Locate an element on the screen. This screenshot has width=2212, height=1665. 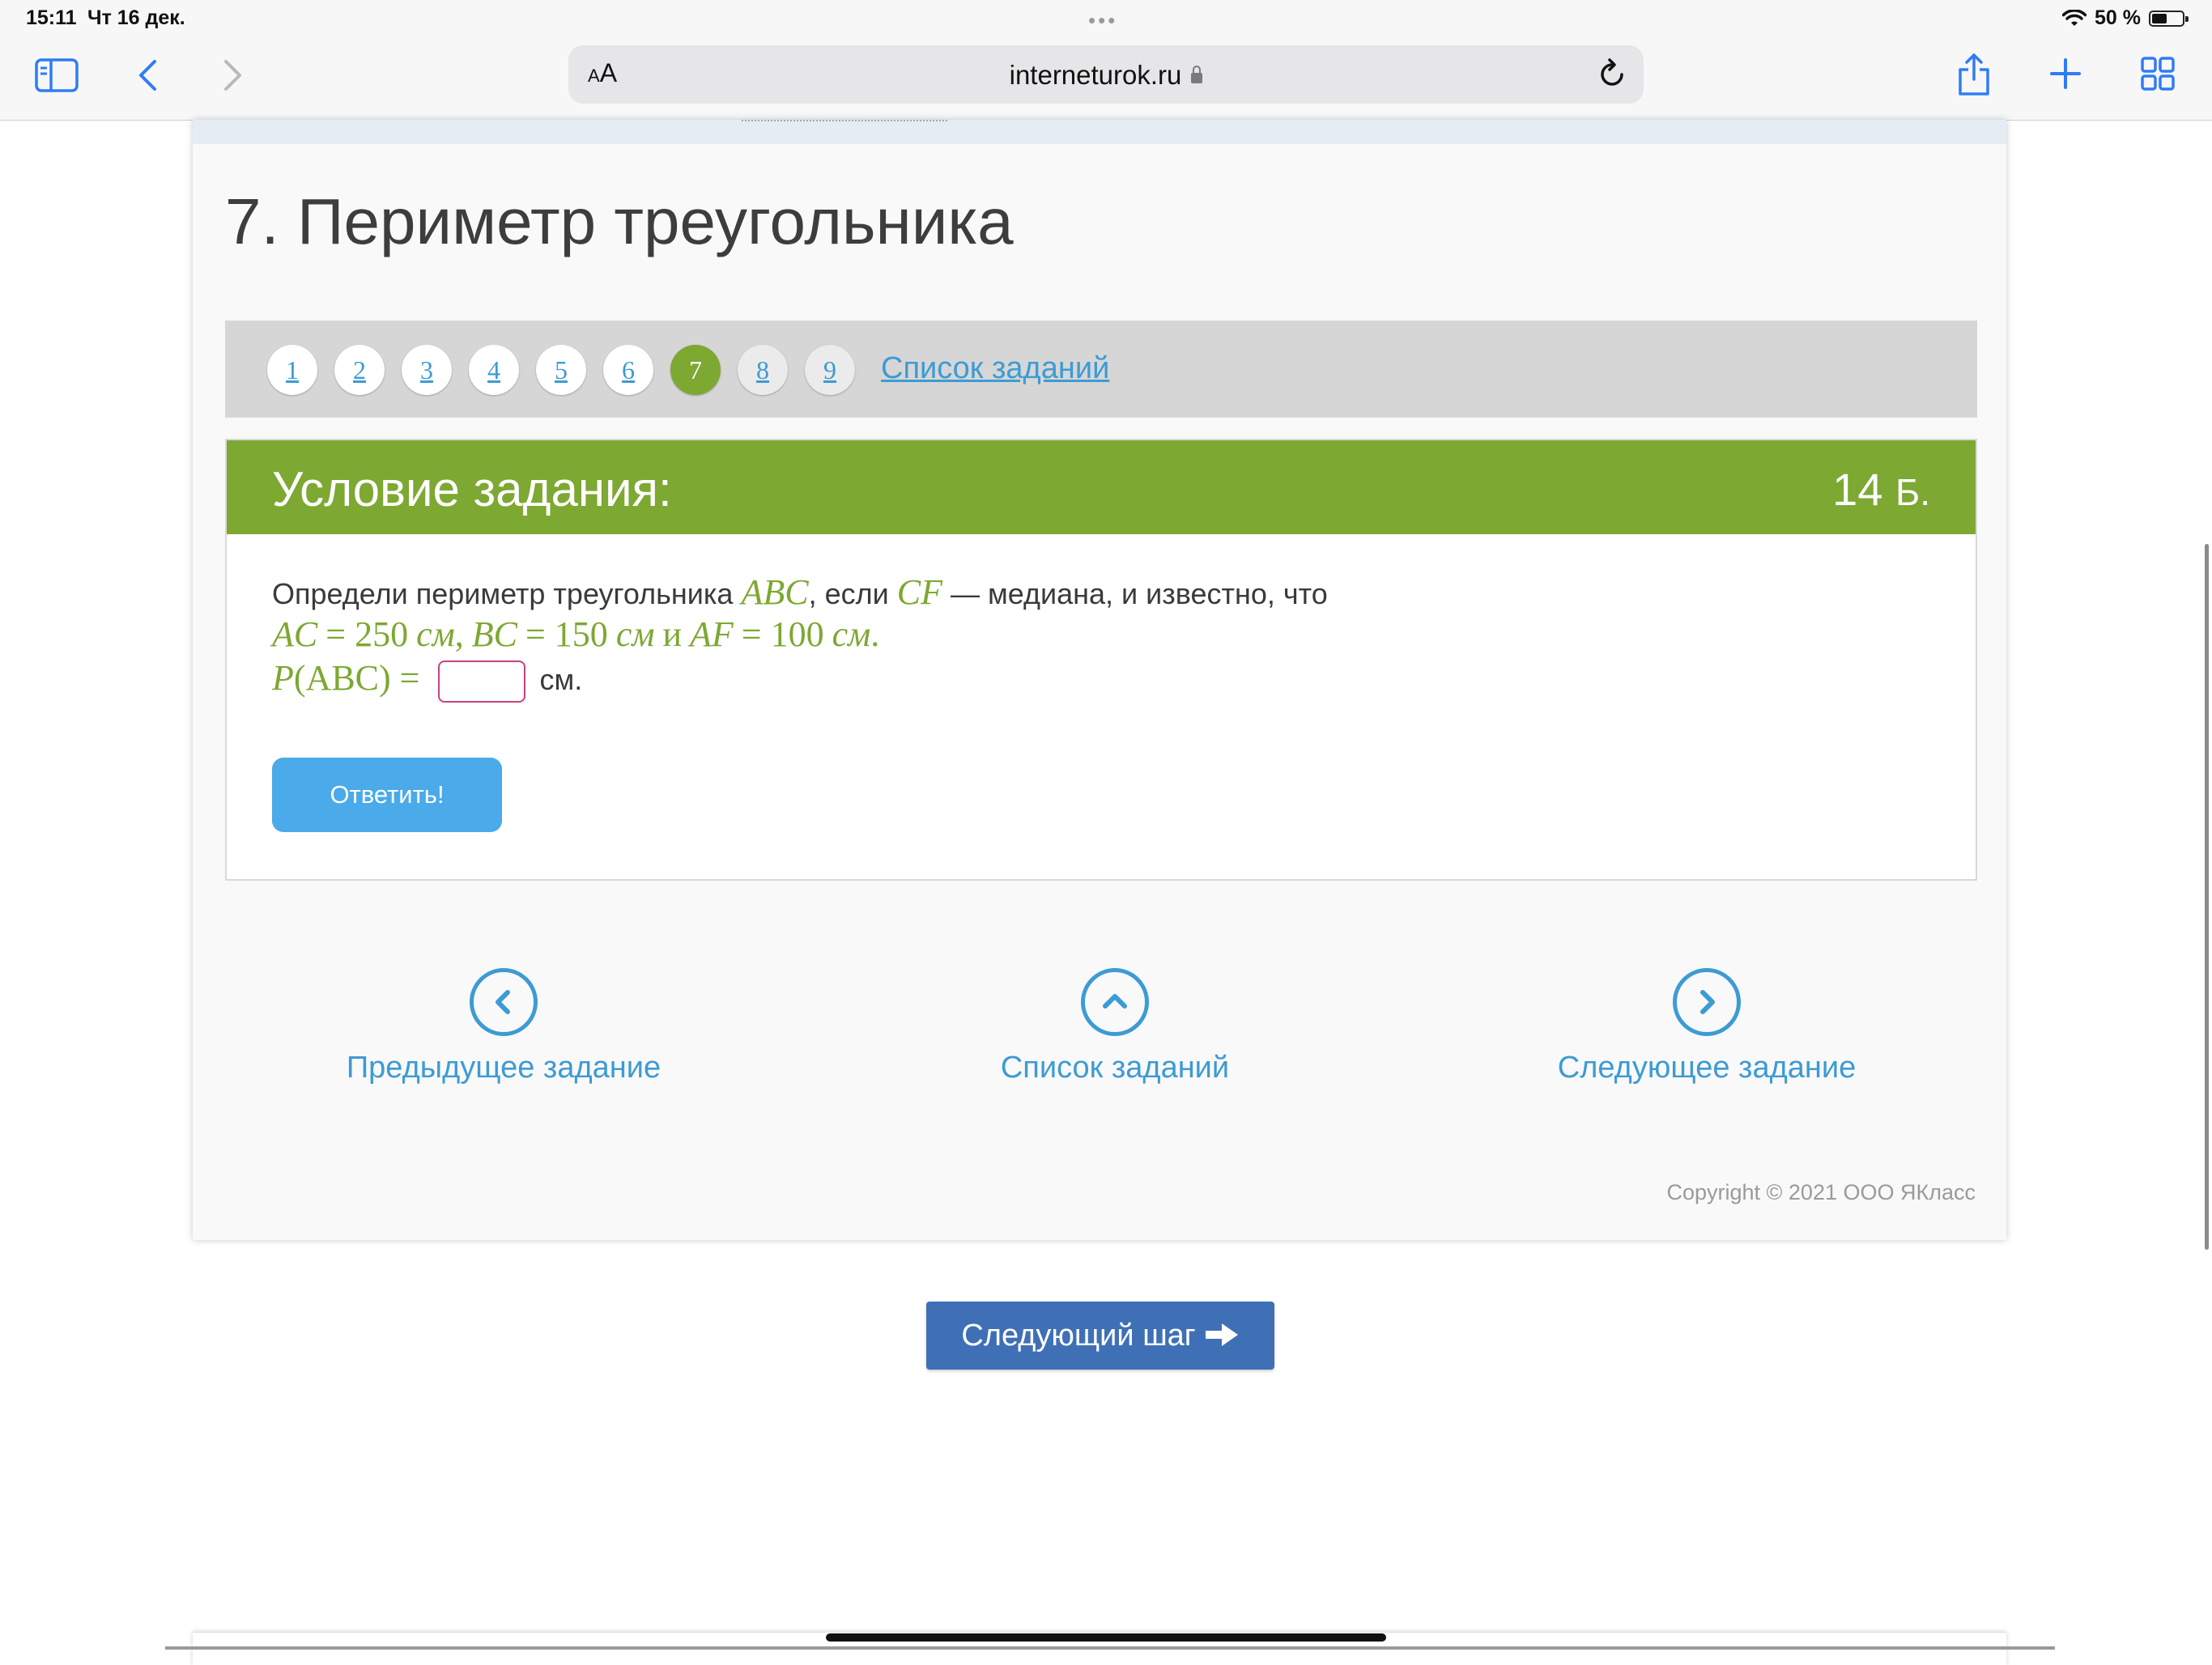
task-header: Условие задания: 14 Б. is located at coordinates (1102, 487).